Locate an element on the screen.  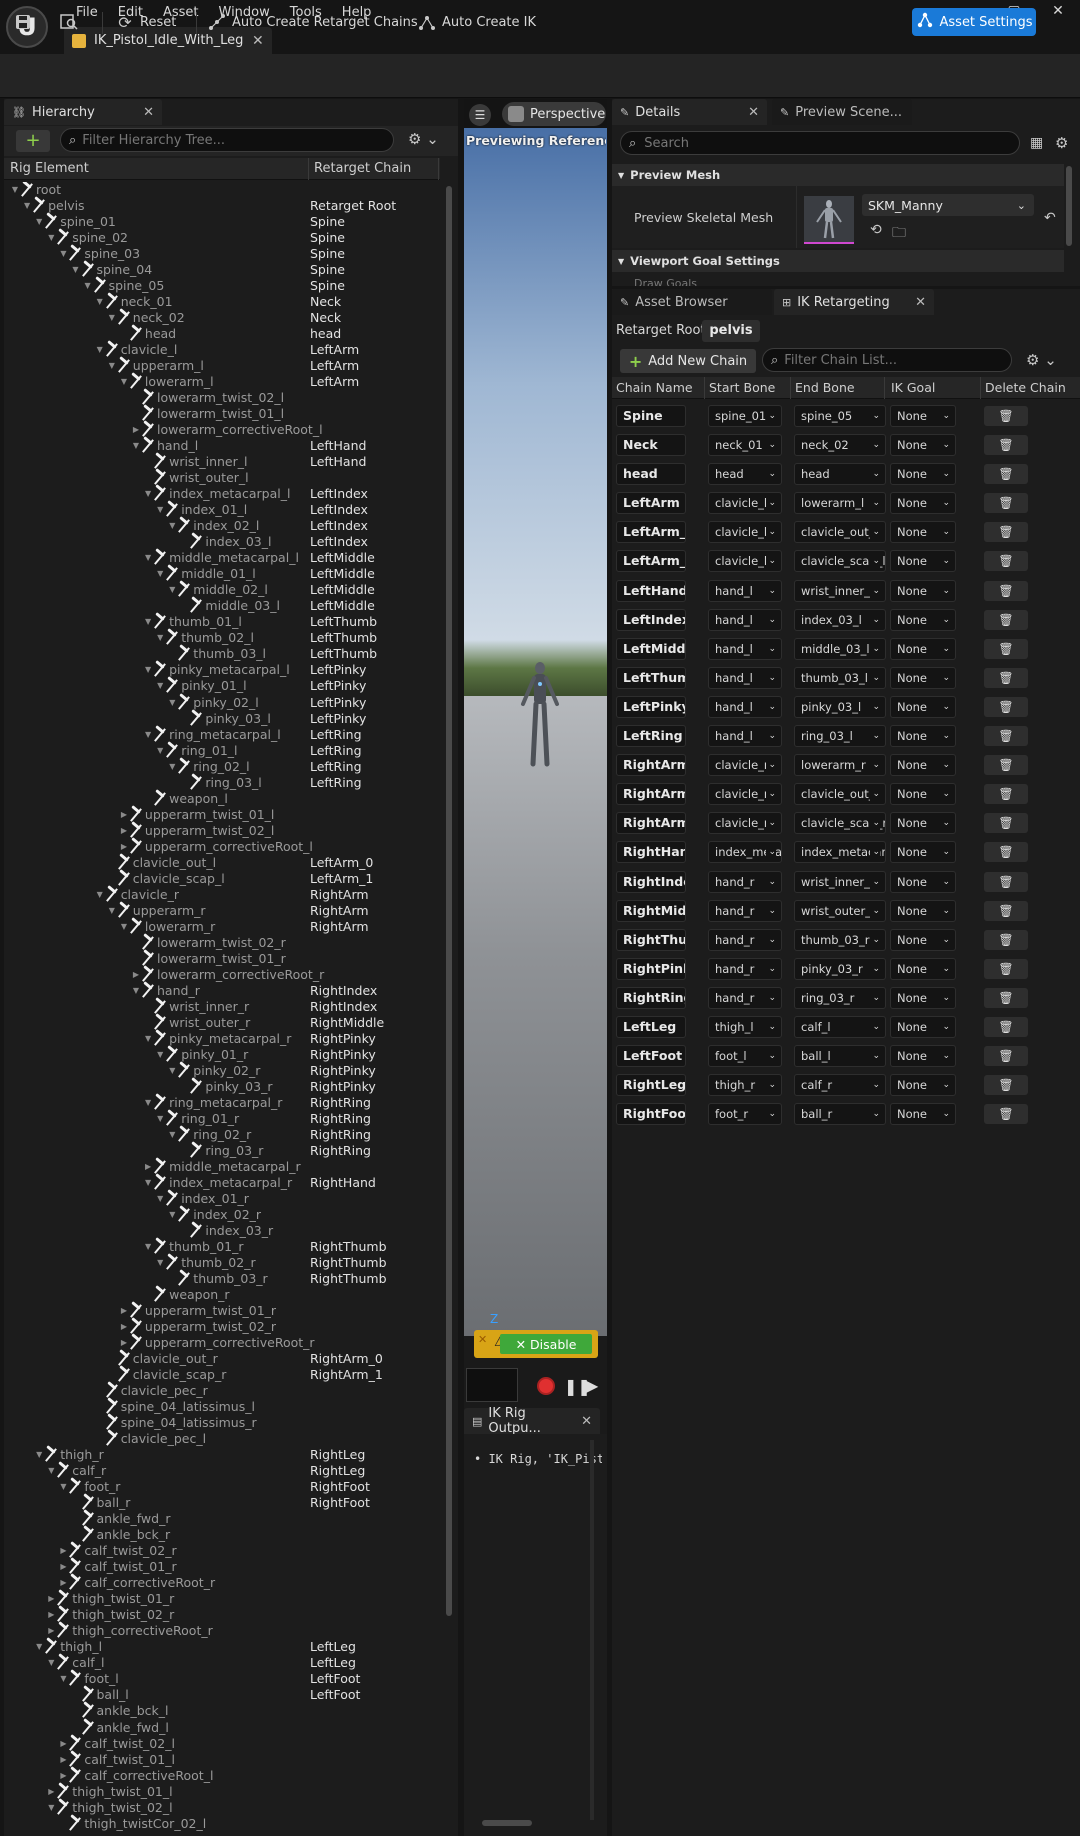
end-bone-dropdown: head ⌄ is located at coordinates (840, 474).